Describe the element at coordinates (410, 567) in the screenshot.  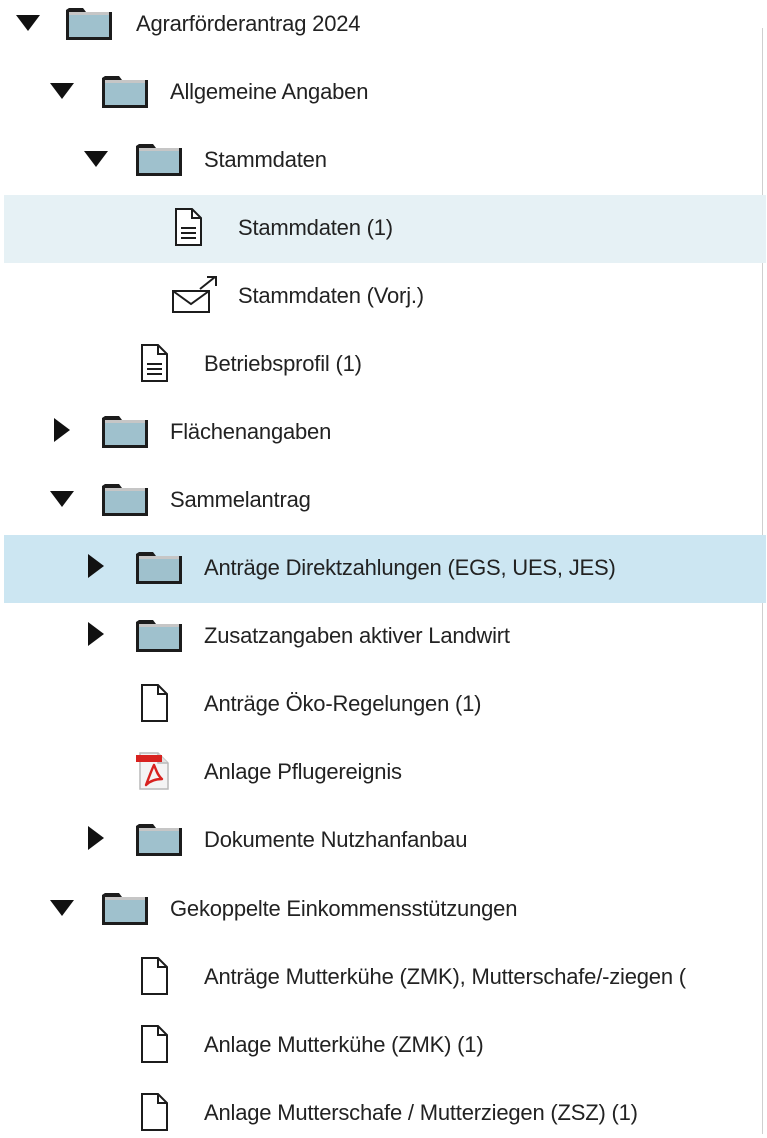
I see `tree-item-label: Anträge Direktzahlungen (EGS, UES, JES)` at that location.